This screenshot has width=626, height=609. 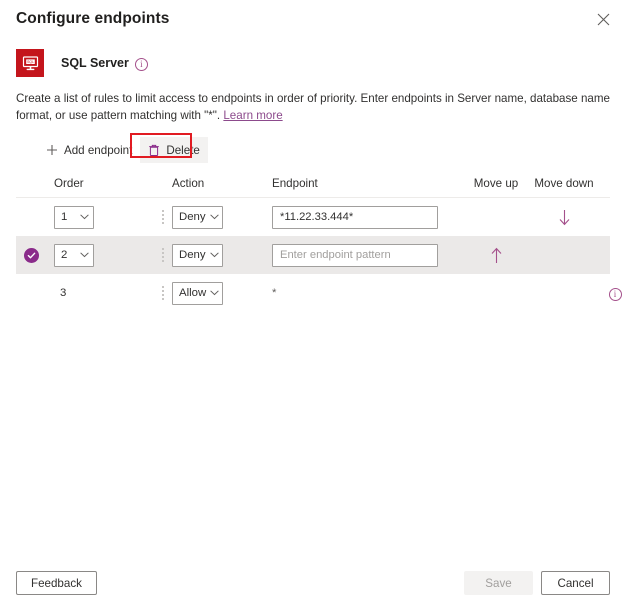 What do you see at coordinates (98, 150) in the screenshot?
I see `add-endpoint-label: Add endpoint` at bounding box center [98, 150].